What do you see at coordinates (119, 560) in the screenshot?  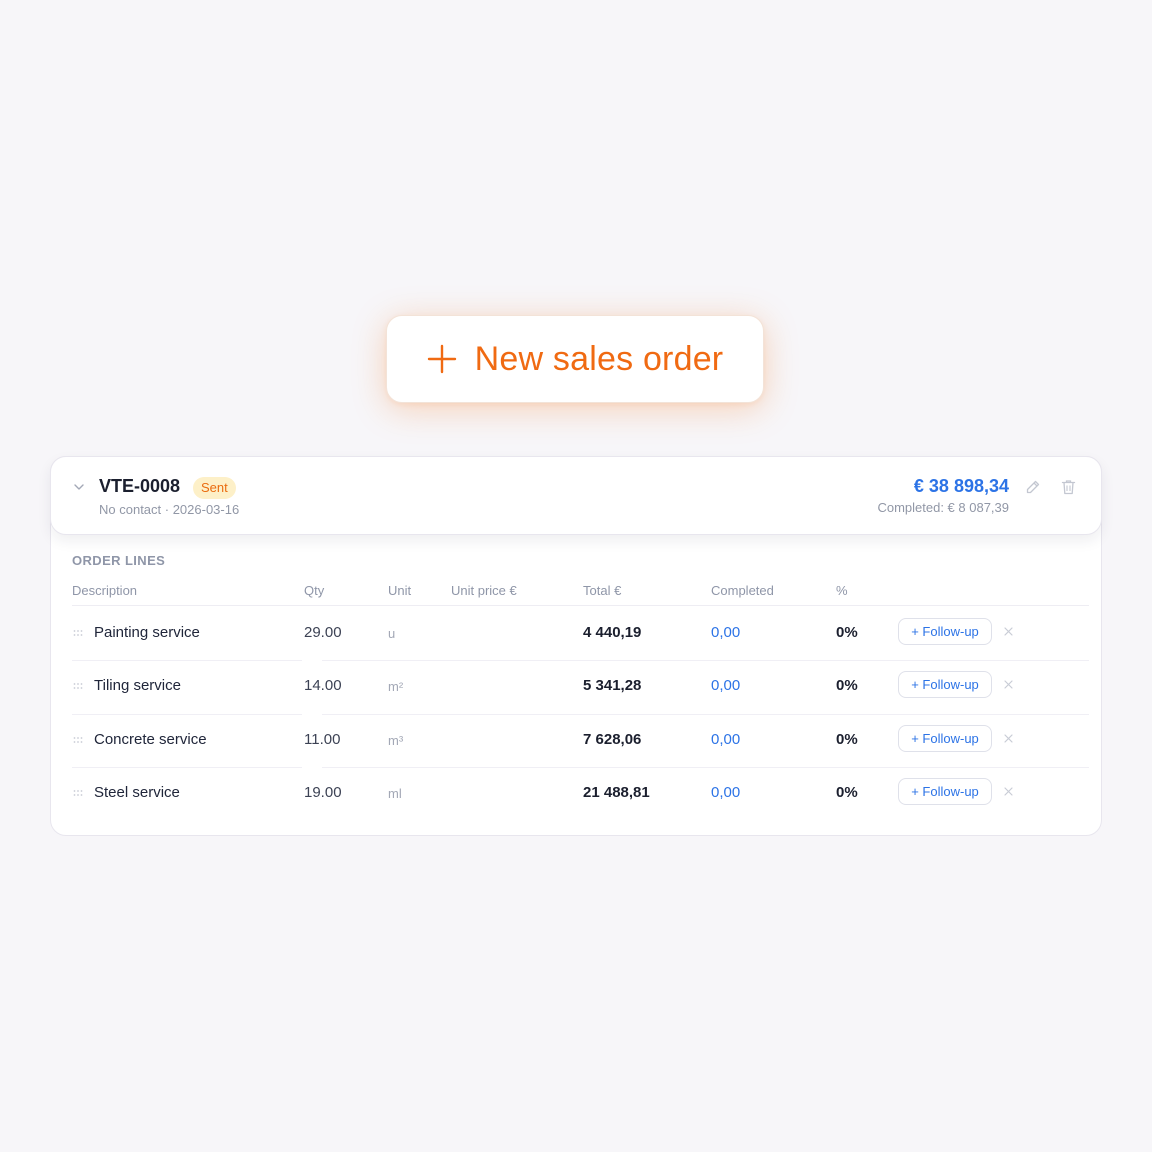 I see `section-title-order-lines: ORDER LINES` at bounding box center [119, 560].